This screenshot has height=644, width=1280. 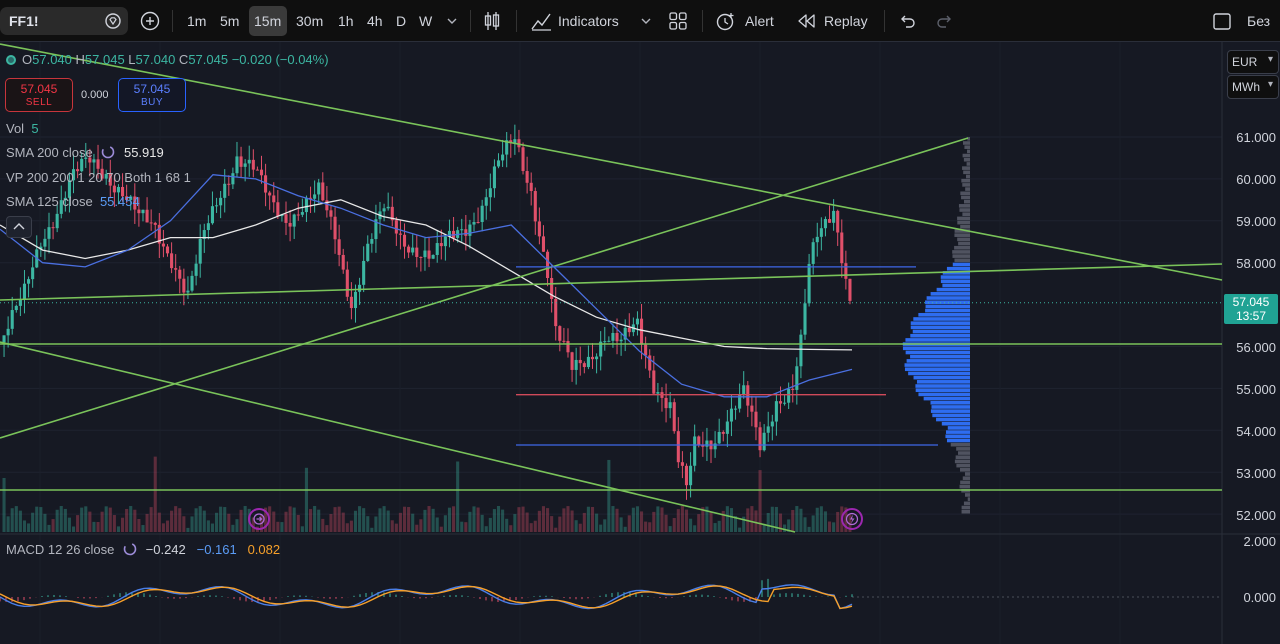 I want to click on vp-legend: VP 200 200 1 20 70 Both 1 68 1, so click(x=98, y=177).